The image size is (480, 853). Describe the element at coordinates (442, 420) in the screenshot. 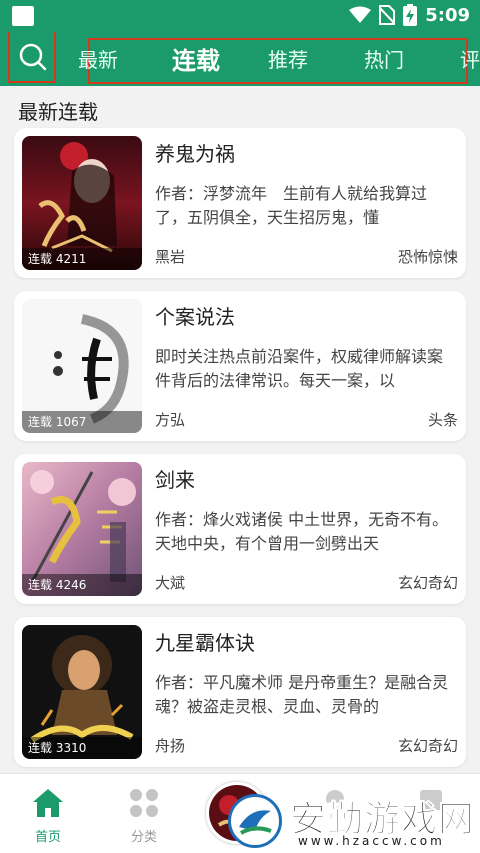

I see `book-genre: 头条` at that location.